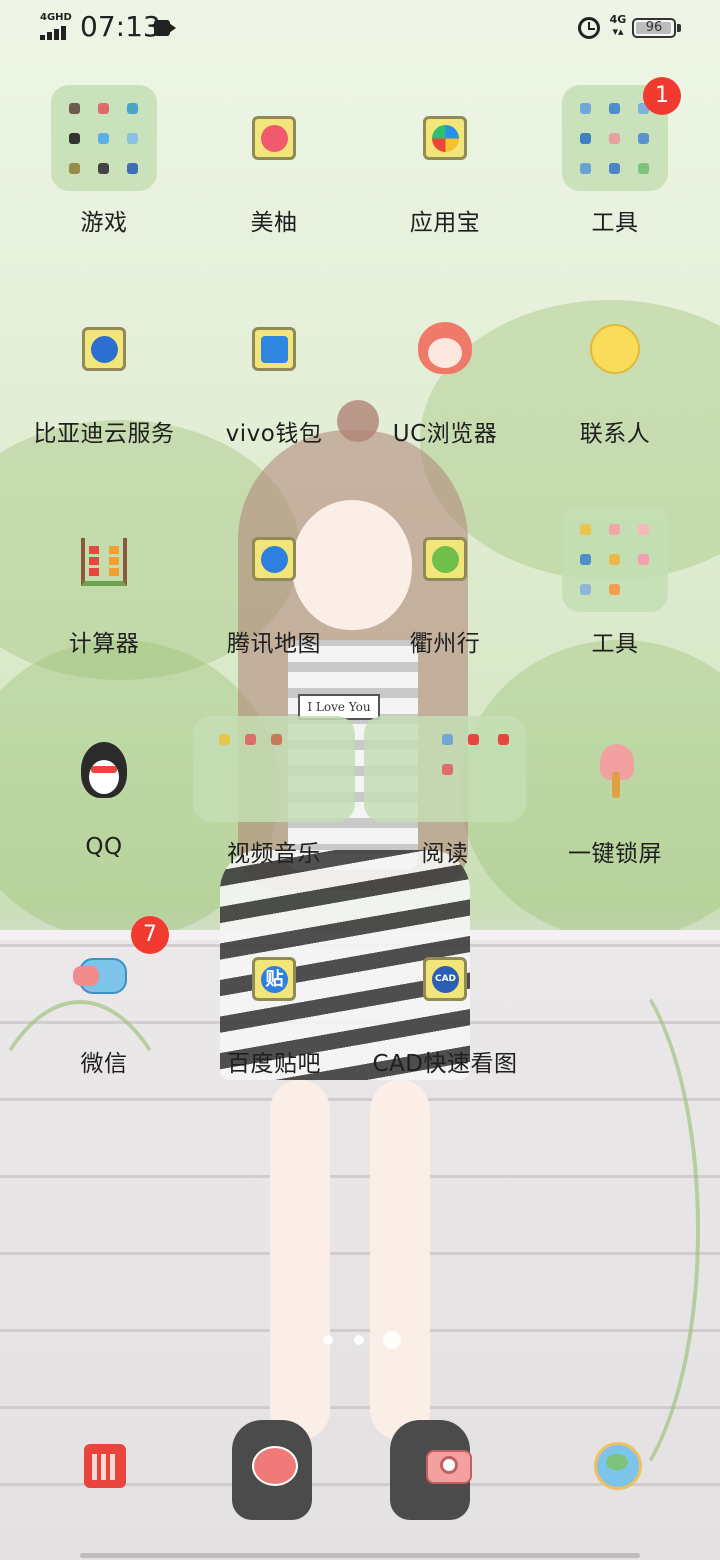 Image resolution: width=720 pixels, height=1560 pixels. What do you see at coordinates (120, 26) in the screenshot?
I see `clock-time: 07:13` at bounding box center [120, 26].